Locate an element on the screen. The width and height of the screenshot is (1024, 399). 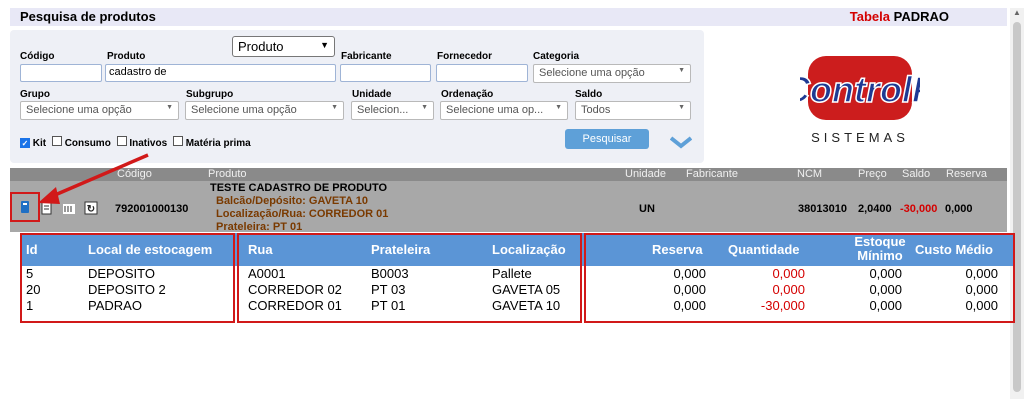
grupo-value: Selecione uma opção is located at coordinates (79, 110).